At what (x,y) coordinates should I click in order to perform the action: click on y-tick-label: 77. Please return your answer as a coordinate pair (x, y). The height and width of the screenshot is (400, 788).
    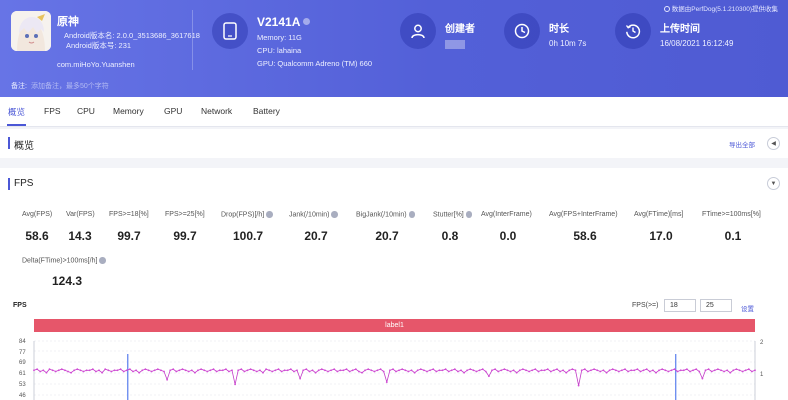
    Looking at the image, I should click on (22, 353).